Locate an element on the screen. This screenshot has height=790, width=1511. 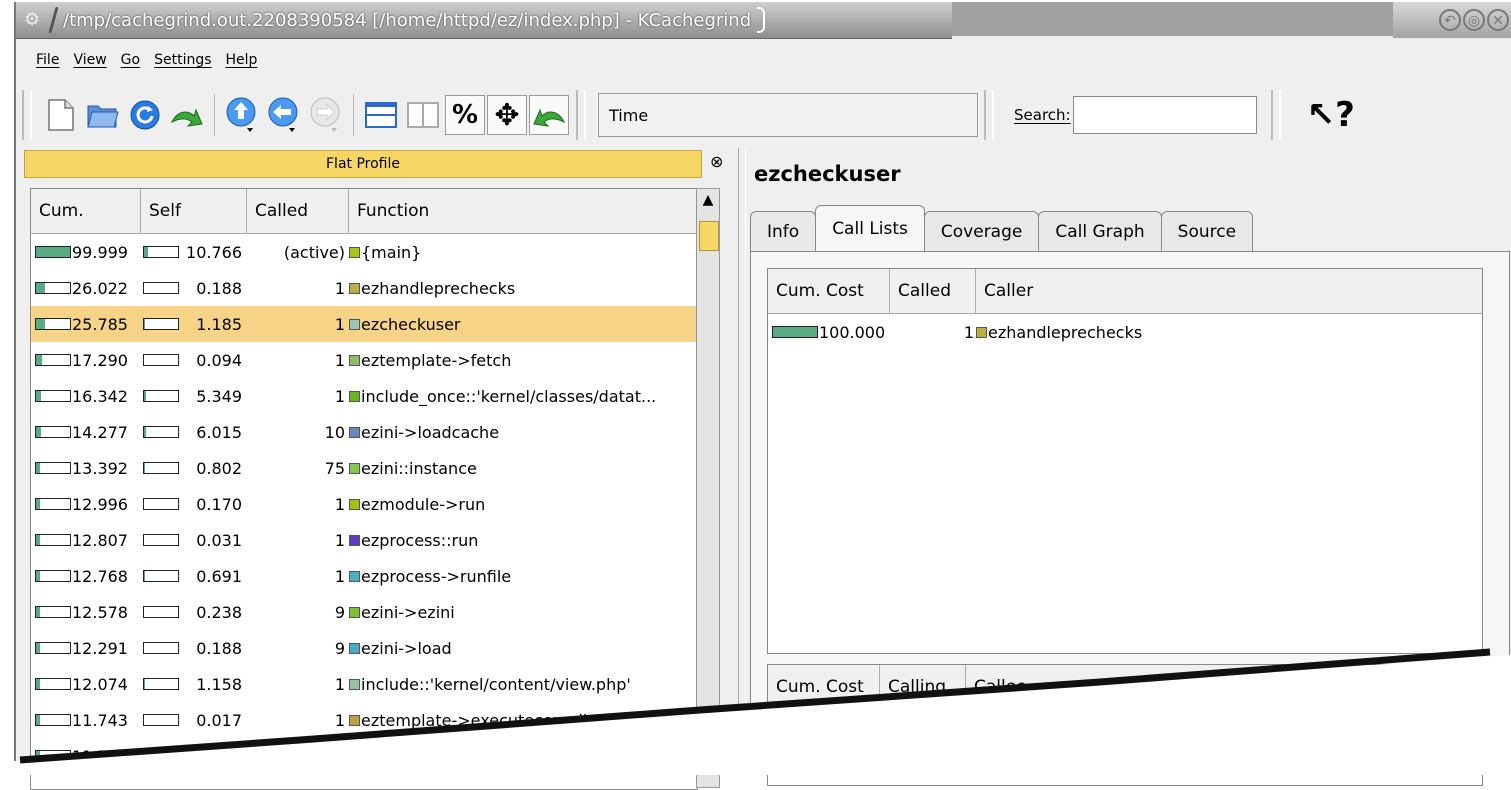
cum-cell: 25.785 is located at coordinates (86, 324).